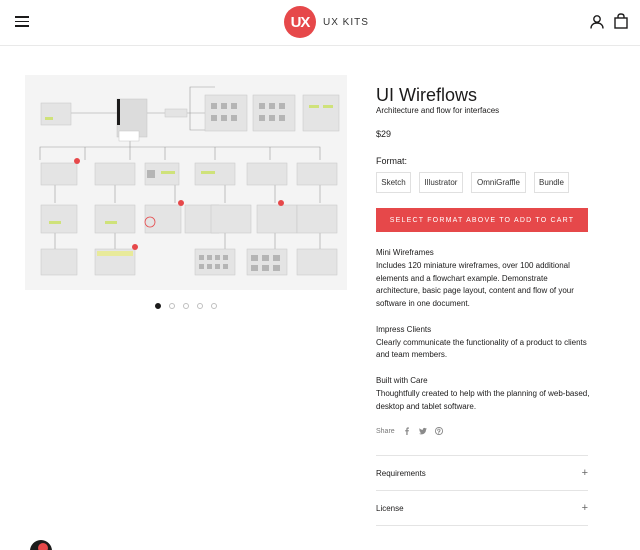 Image resolution: width=640 pixels, height=550 pixels. Describe the element at coordinates (22, 21) in the screenshot. I see `hamburger-menu-icon` at that location.